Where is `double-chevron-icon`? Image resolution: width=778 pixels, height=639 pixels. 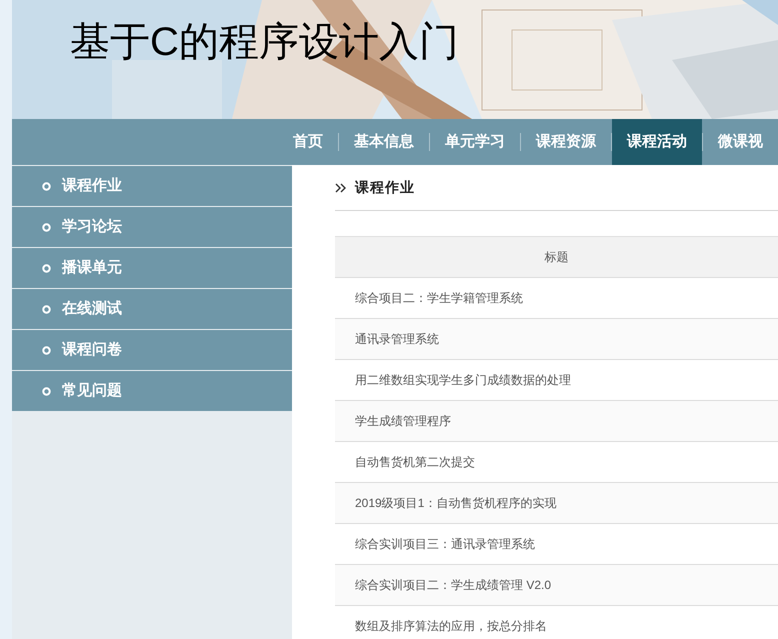
double-chevron-icon is located at coordinates (340, 187).